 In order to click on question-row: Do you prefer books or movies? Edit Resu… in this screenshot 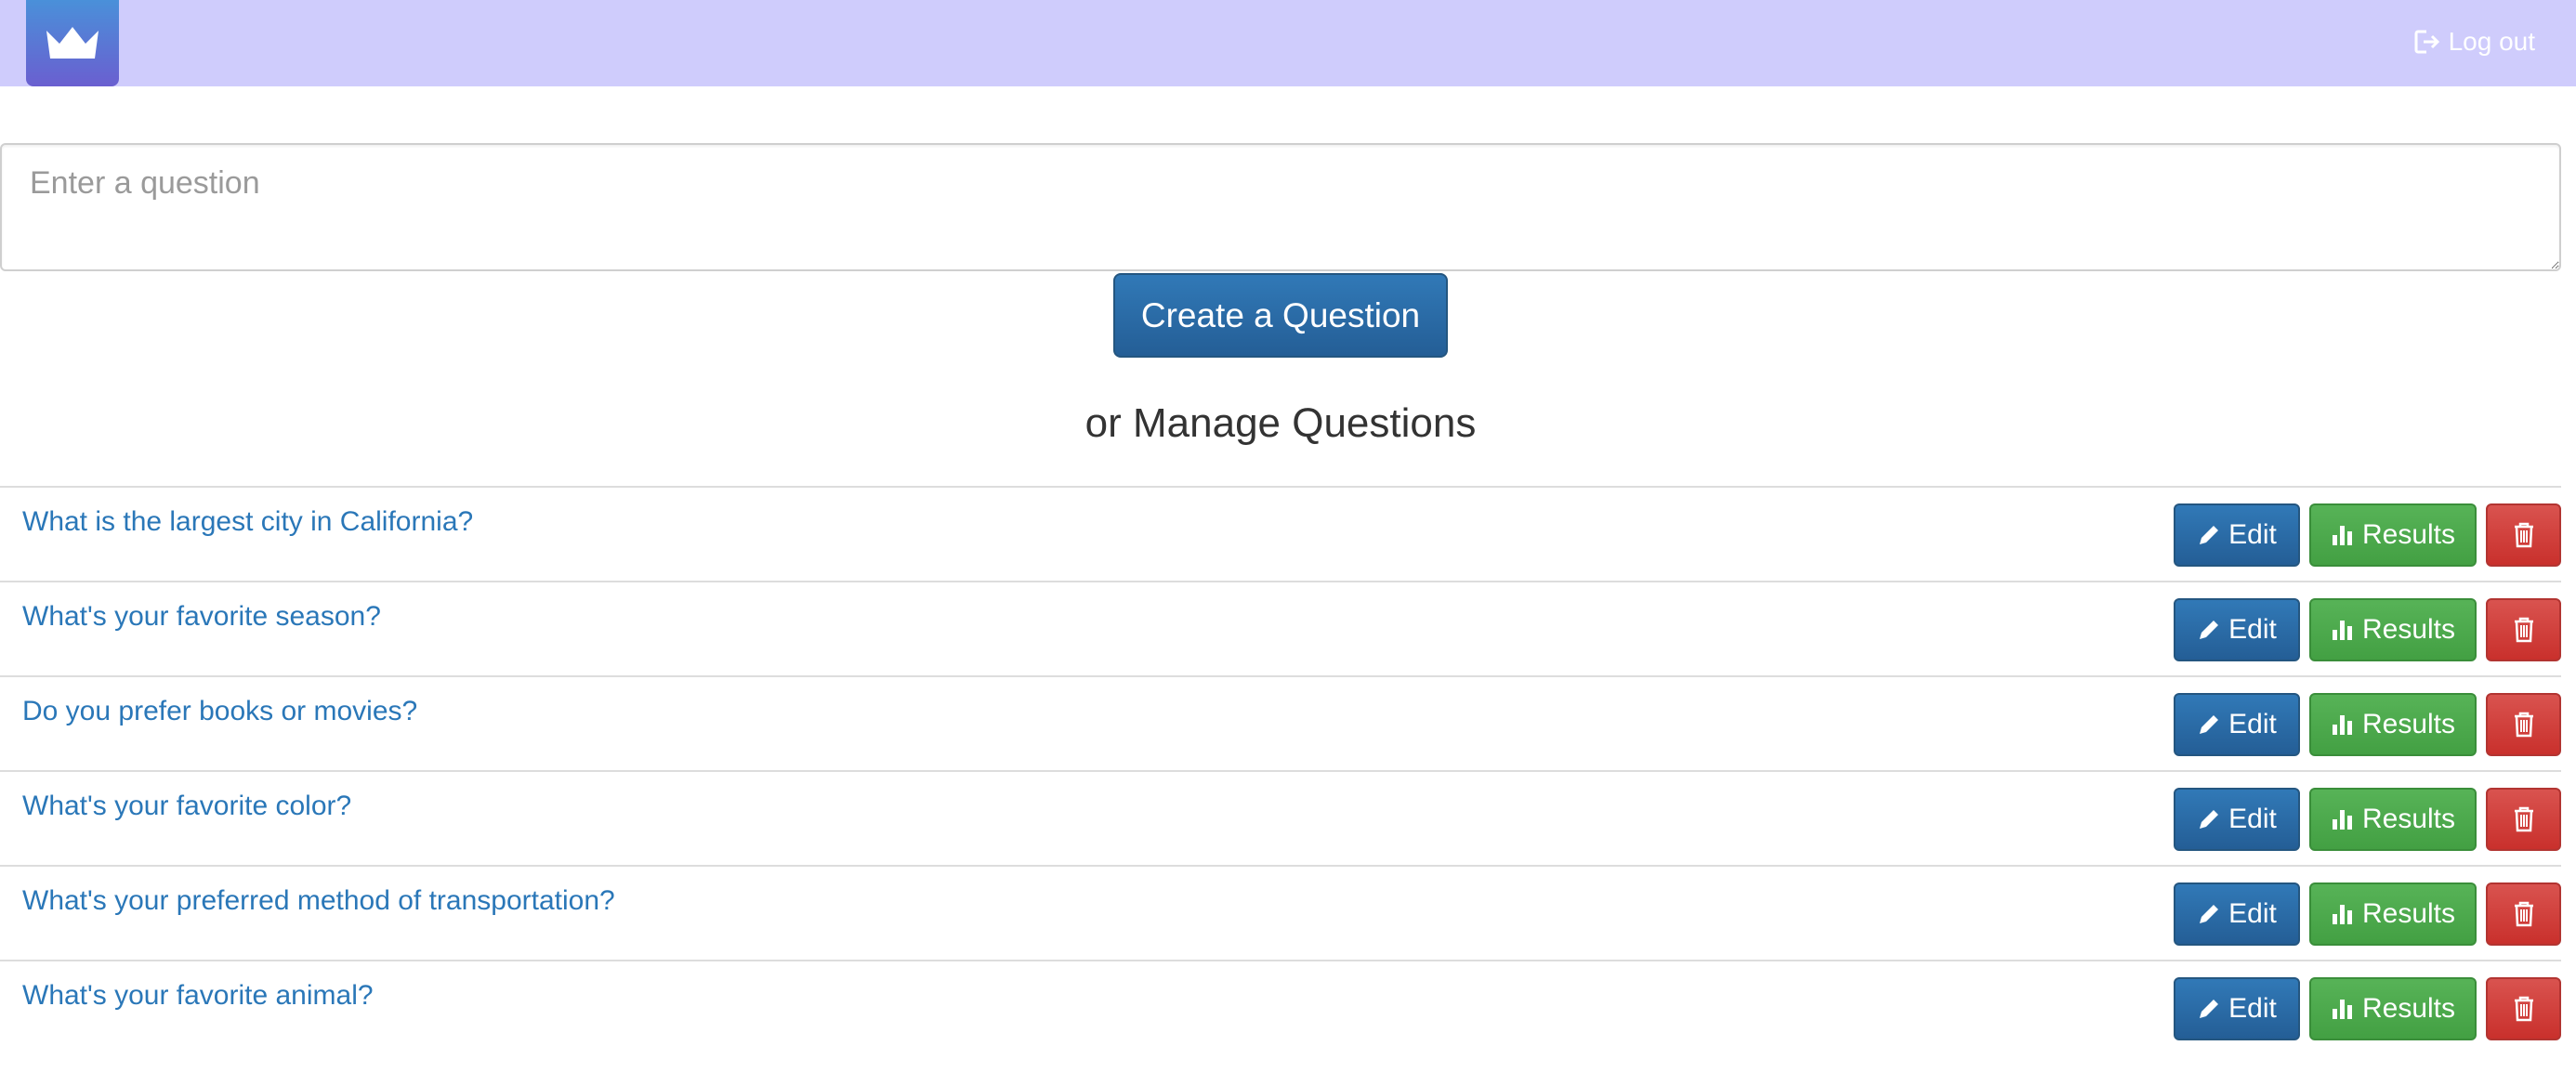, I will do `click(1280, 723)`.